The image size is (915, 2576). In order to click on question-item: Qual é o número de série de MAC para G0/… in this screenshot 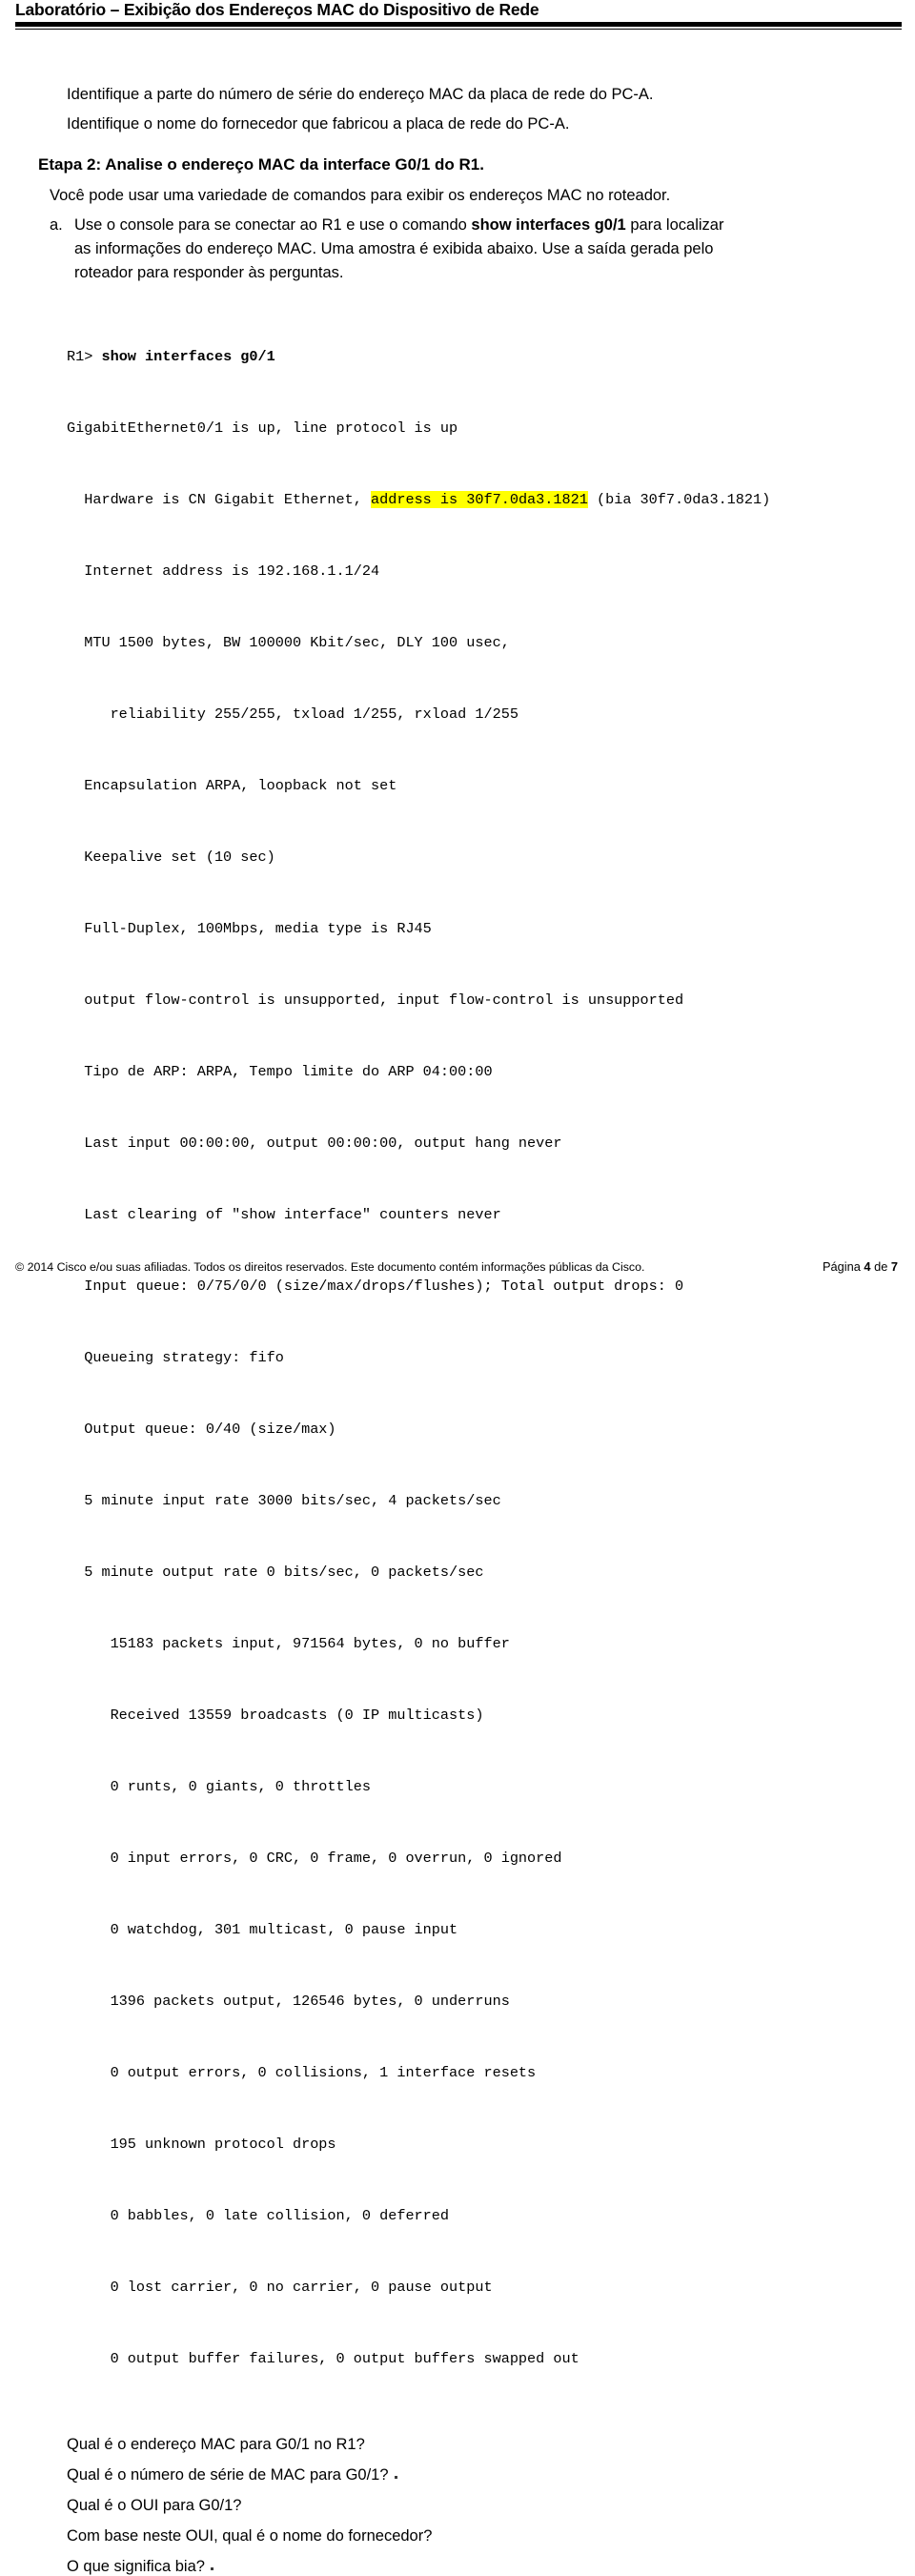, I will do `click(477, 2475)`.